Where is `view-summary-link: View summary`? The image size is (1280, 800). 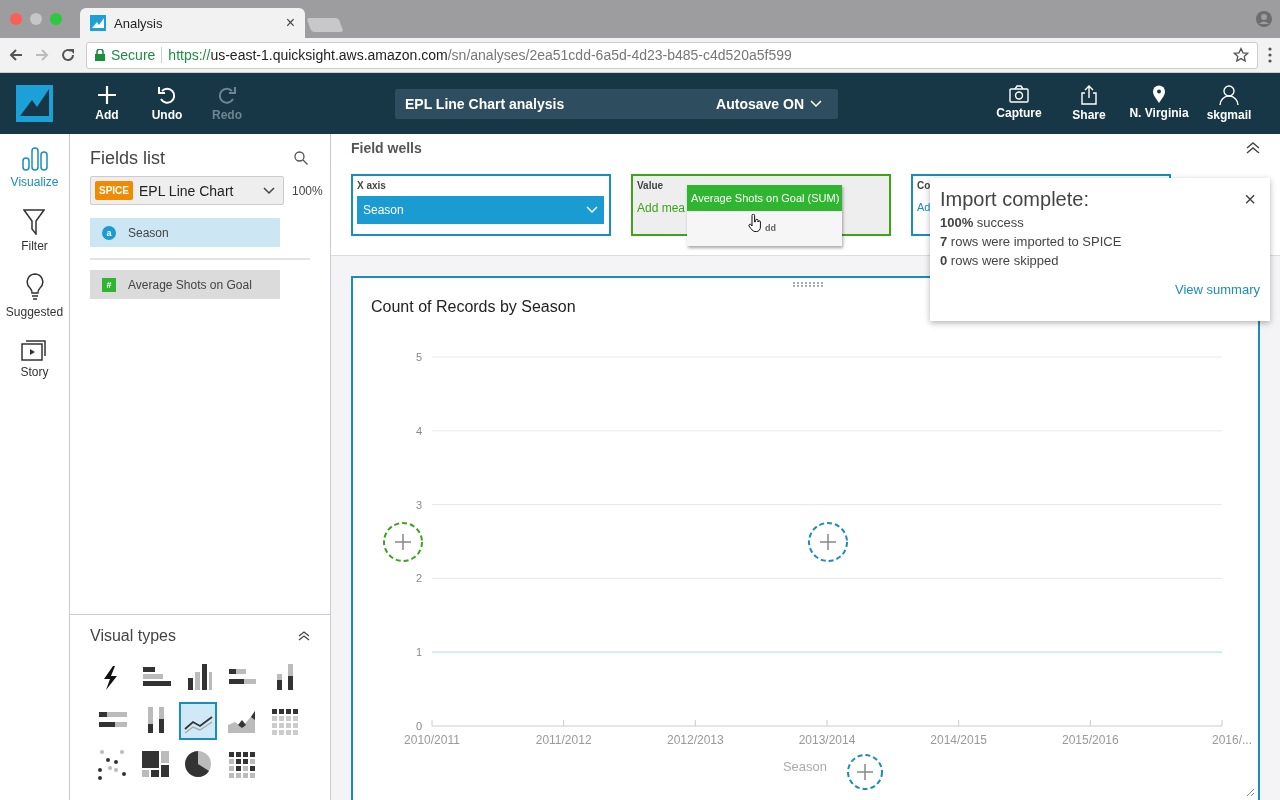 view-summary-link: View summary is located at coordinates (1100, 289).